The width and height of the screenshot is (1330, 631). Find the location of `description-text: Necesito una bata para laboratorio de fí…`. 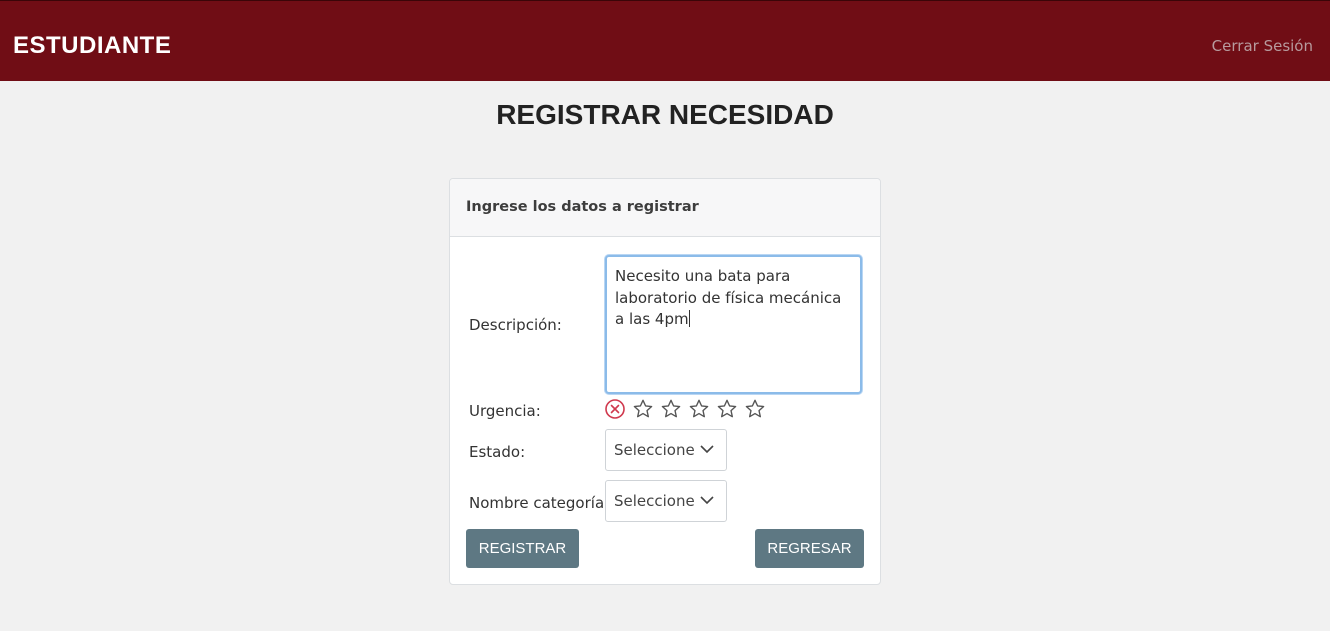

description-text: Necesito una bata para laboratorio de fí… is located at coordinates (728, 297).